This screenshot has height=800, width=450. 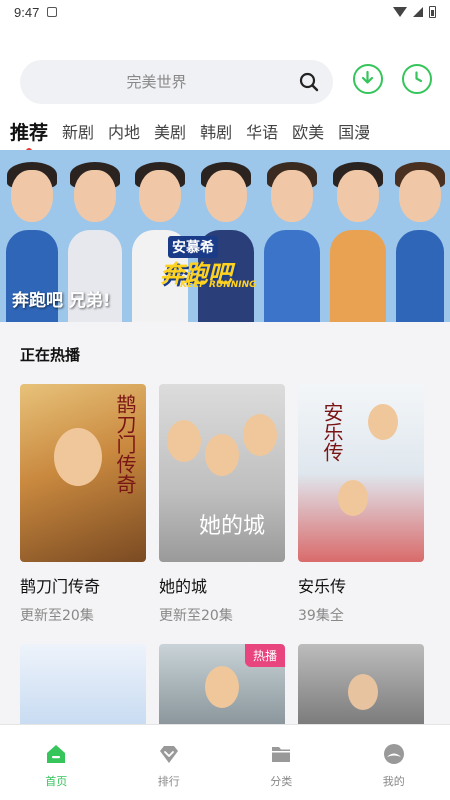 What do you see at coordinates (232, 526) in the screenshot?
I see `poster-title-art: 她的城` at bounding box center [232, 526].